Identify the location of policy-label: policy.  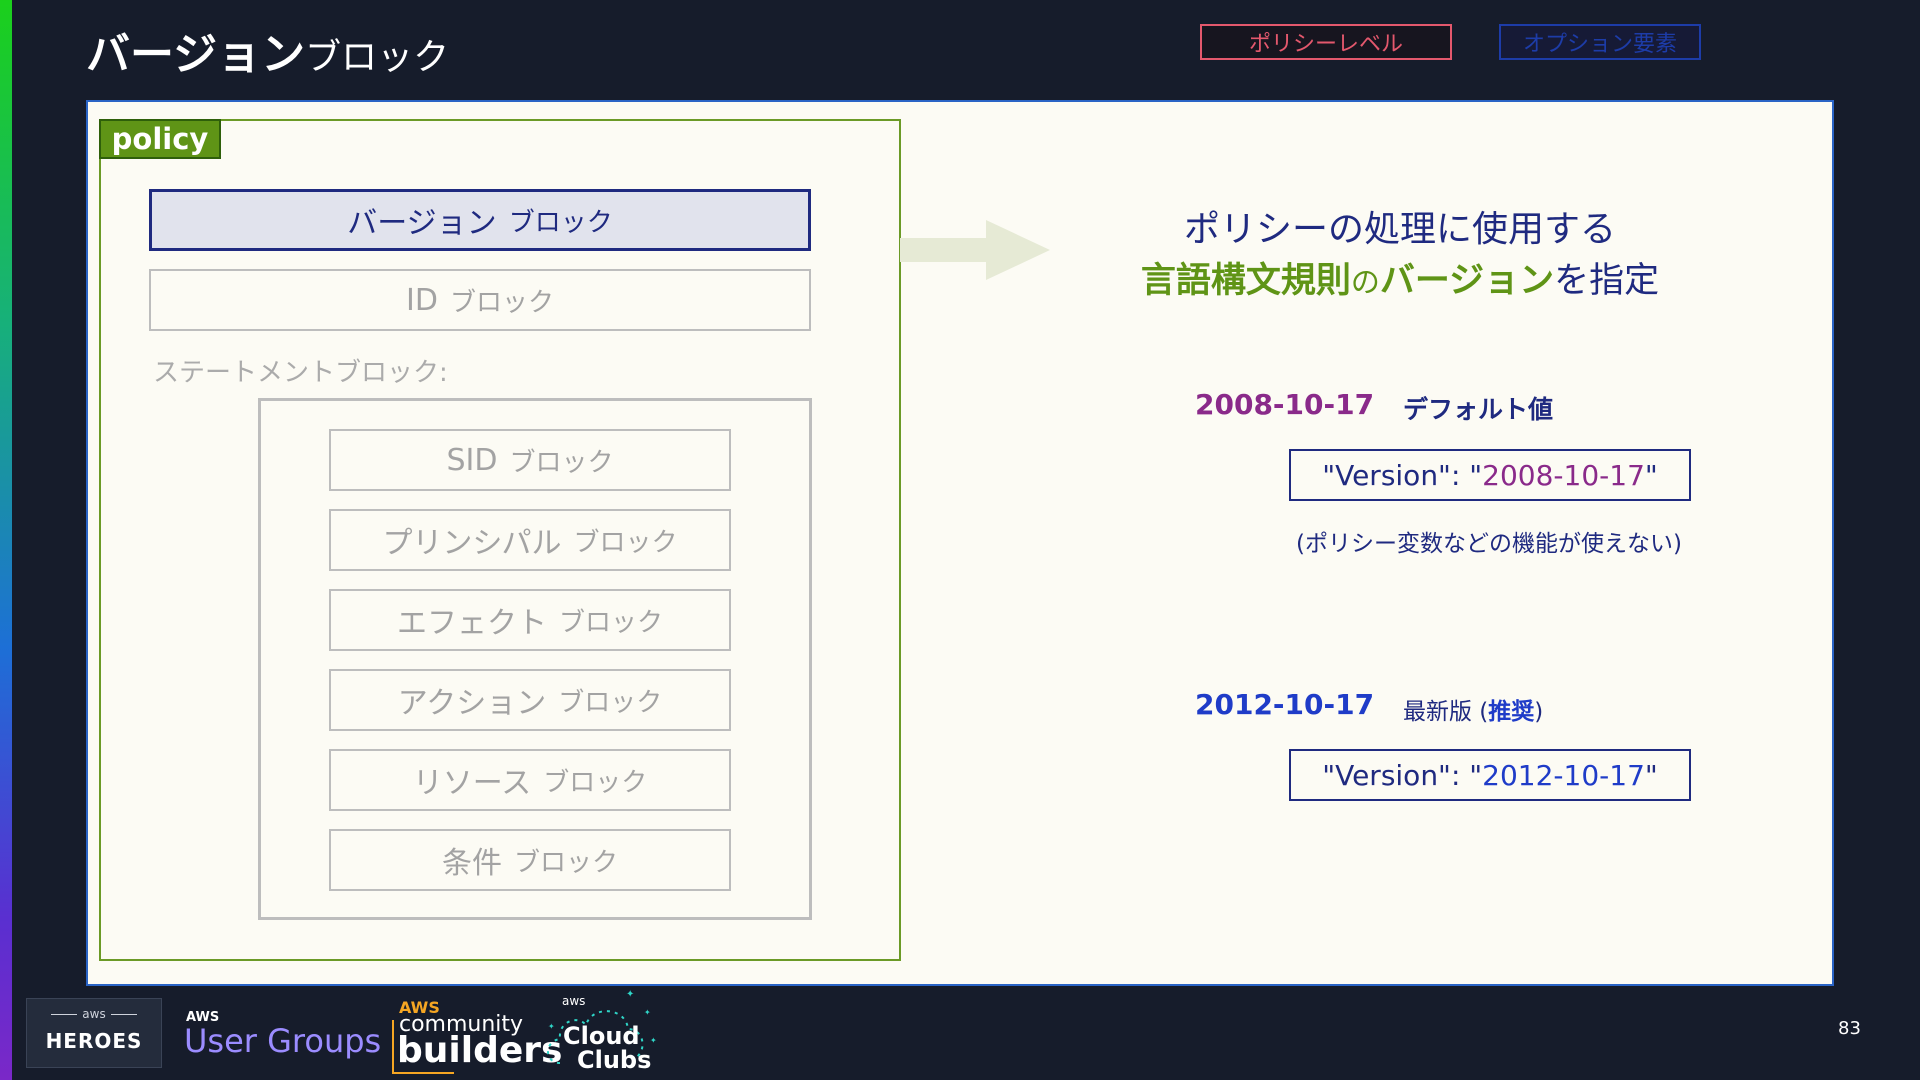
(160, 139).